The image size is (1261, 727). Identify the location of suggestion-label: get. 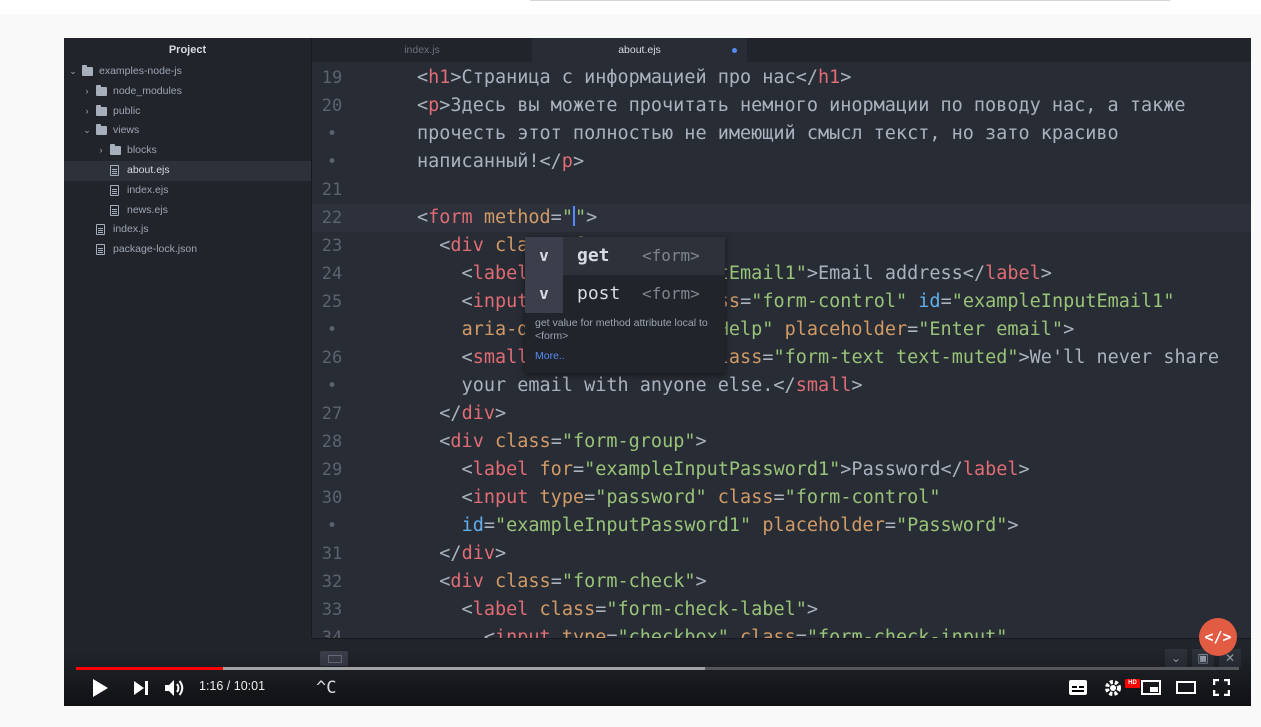
(593, 255).